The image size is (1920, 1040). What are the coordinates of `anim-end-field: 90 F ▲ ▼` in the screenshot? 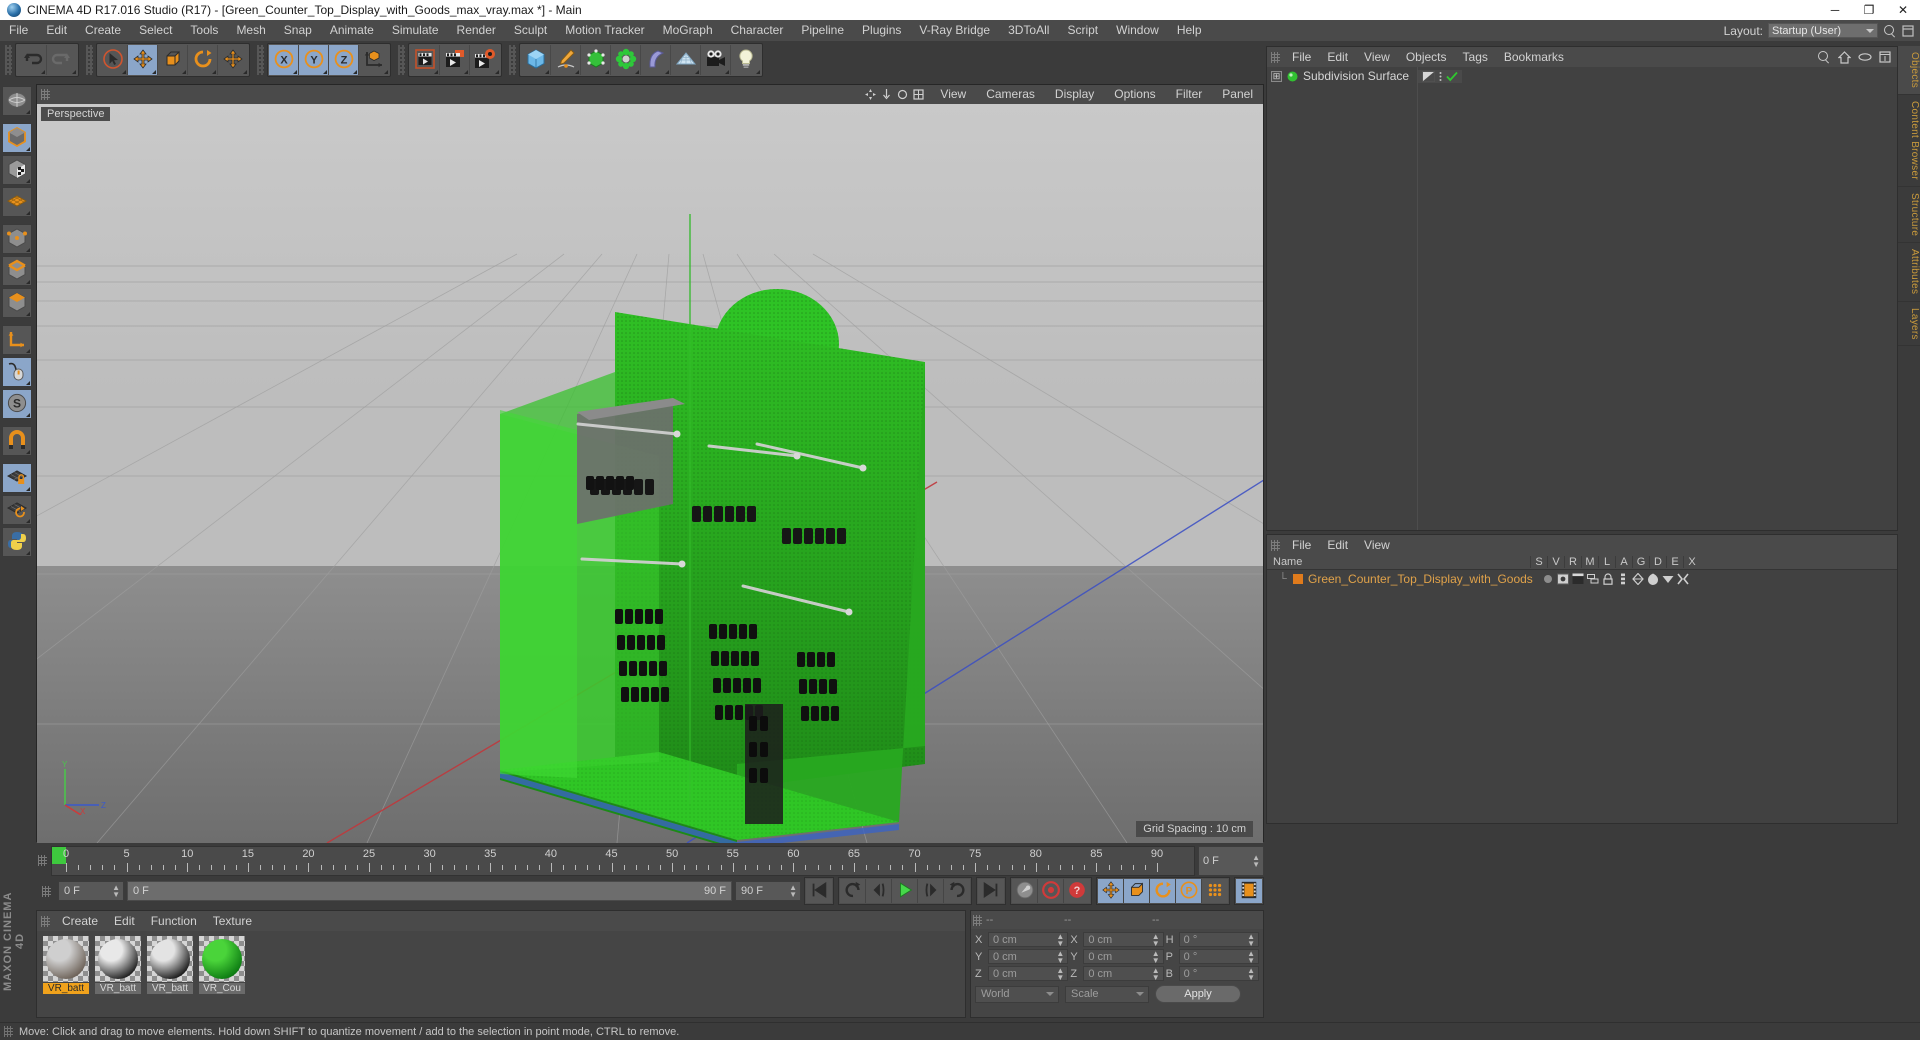 It's located at (768, 891).